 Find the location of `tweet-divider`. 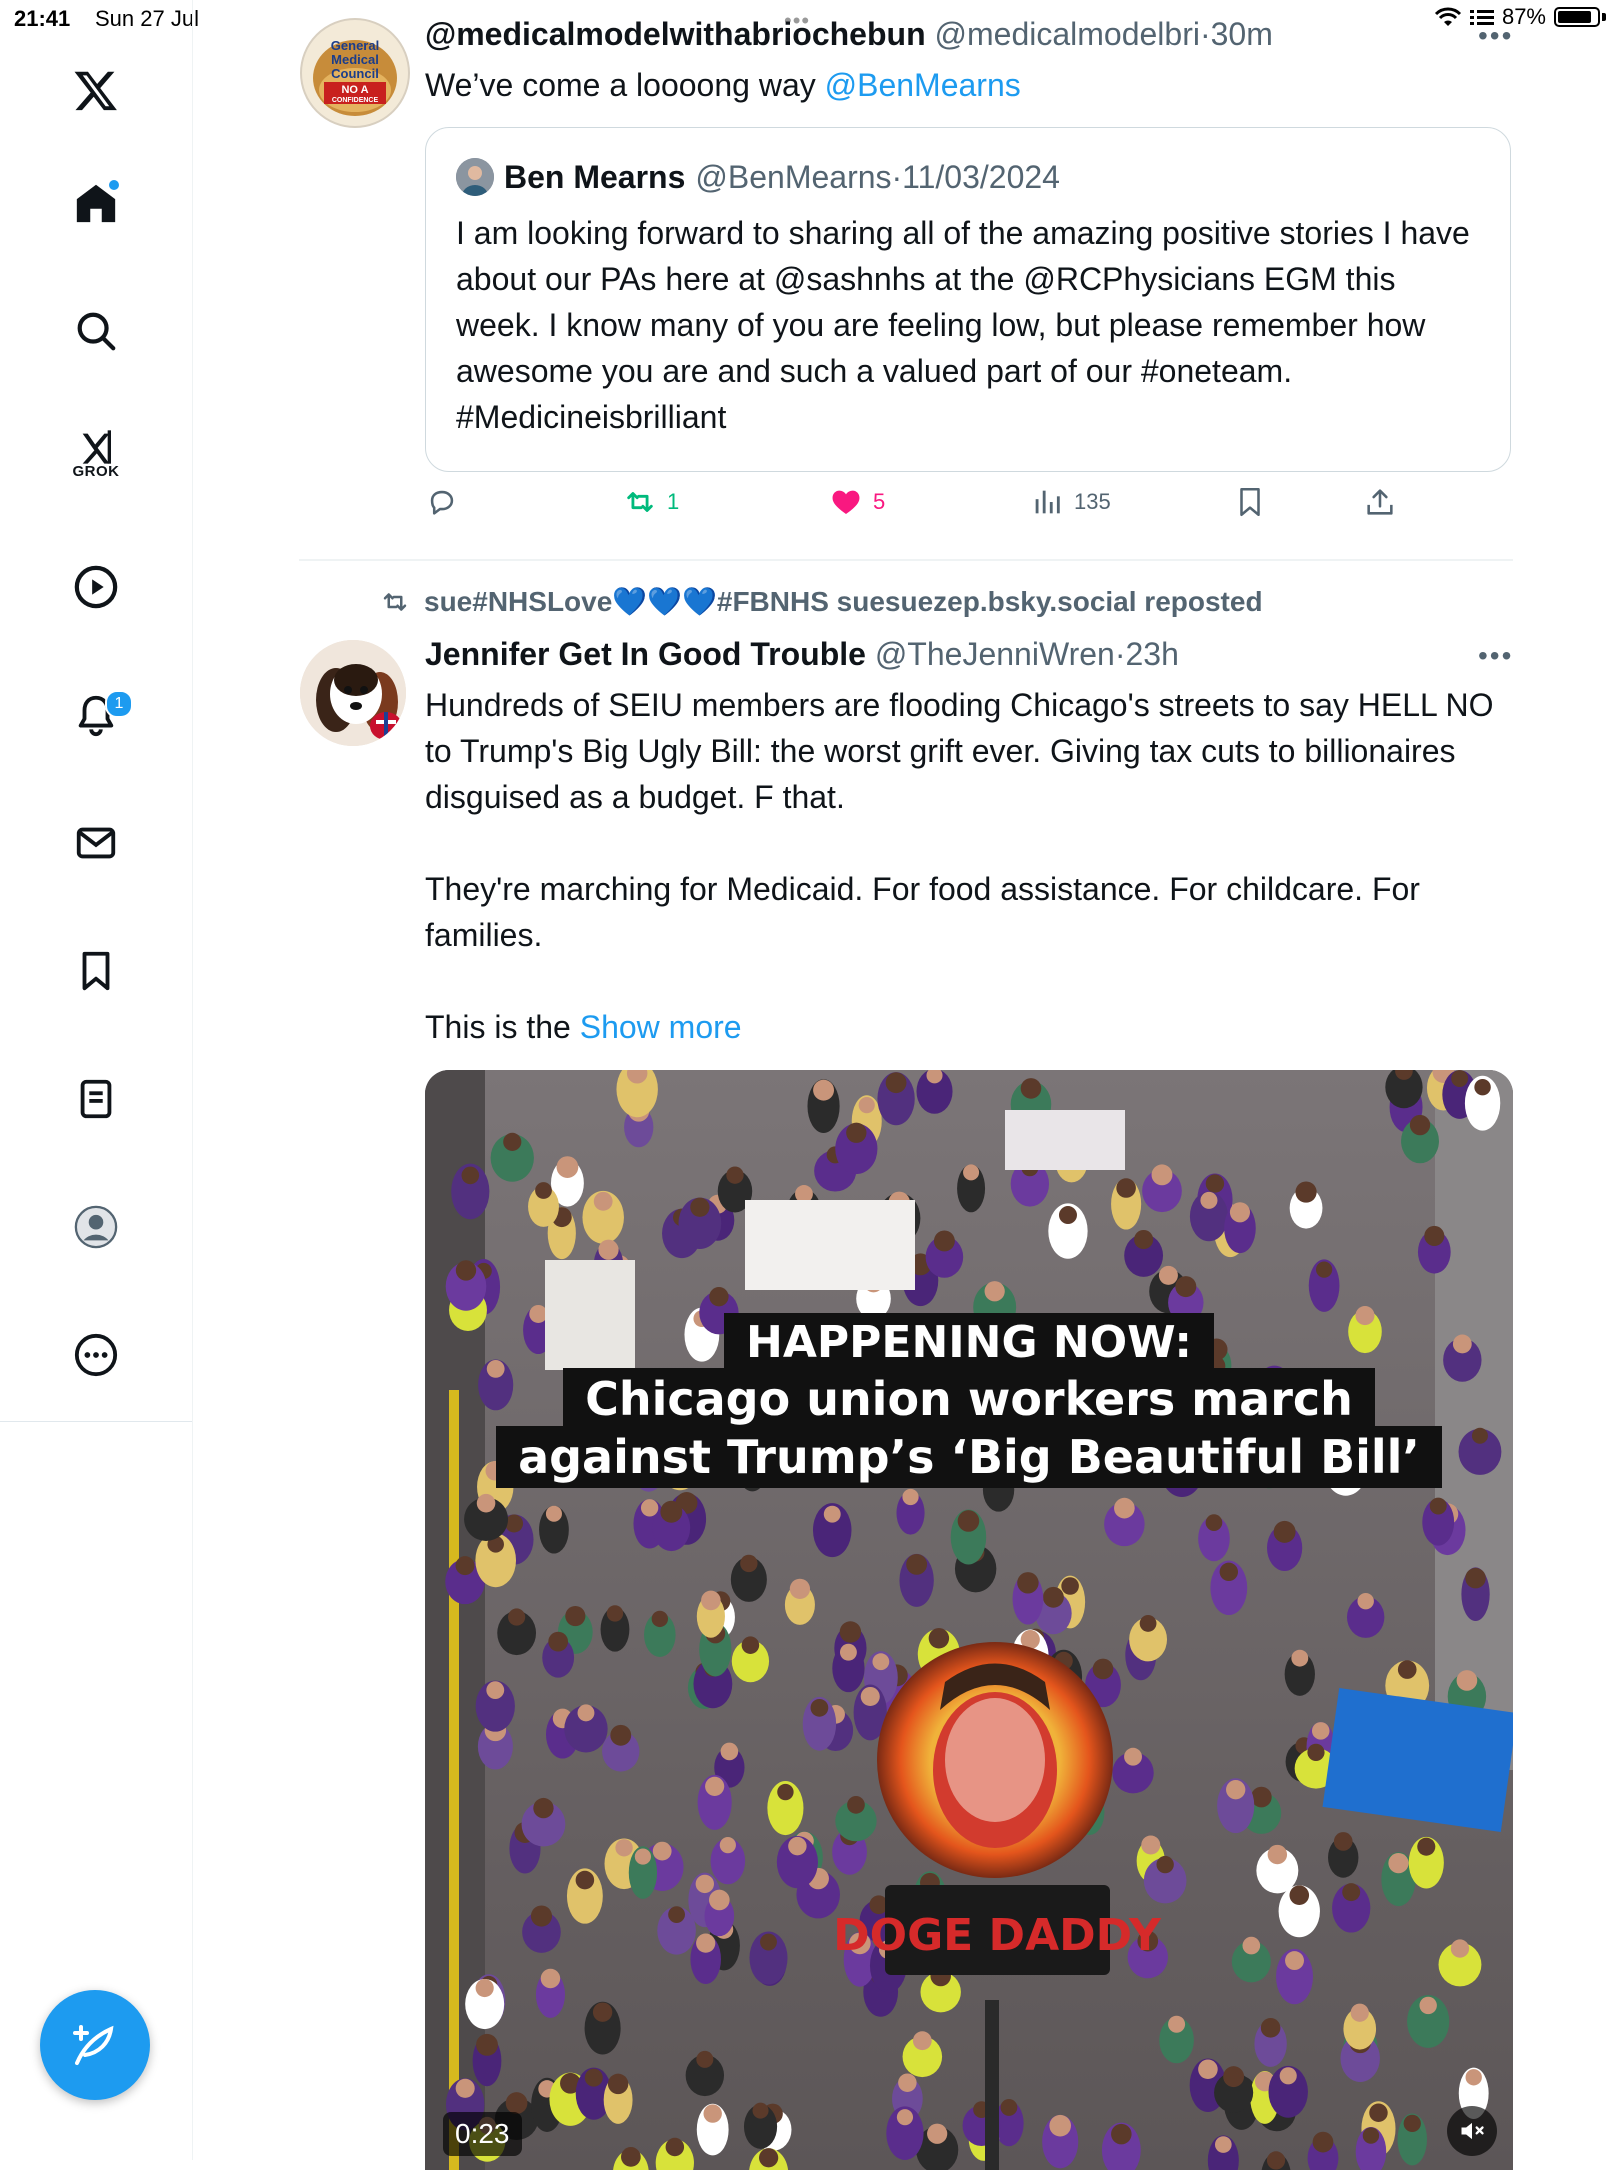

tweet-divider is located at coordinates (906, 560).